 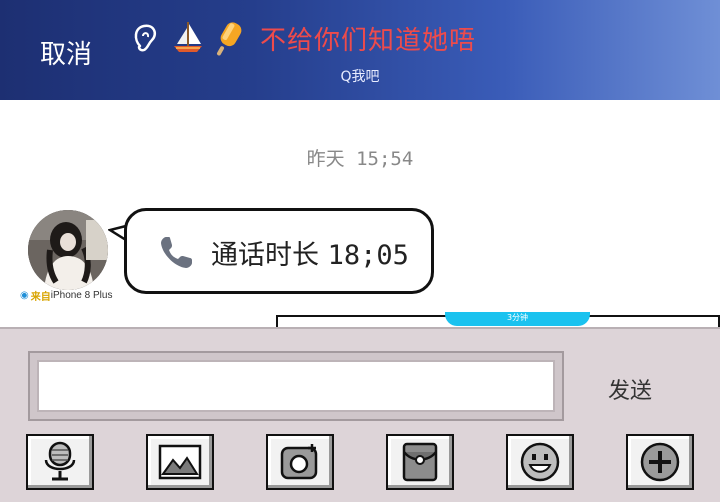 I want to click on camera-button, so click(x=300, y=462).